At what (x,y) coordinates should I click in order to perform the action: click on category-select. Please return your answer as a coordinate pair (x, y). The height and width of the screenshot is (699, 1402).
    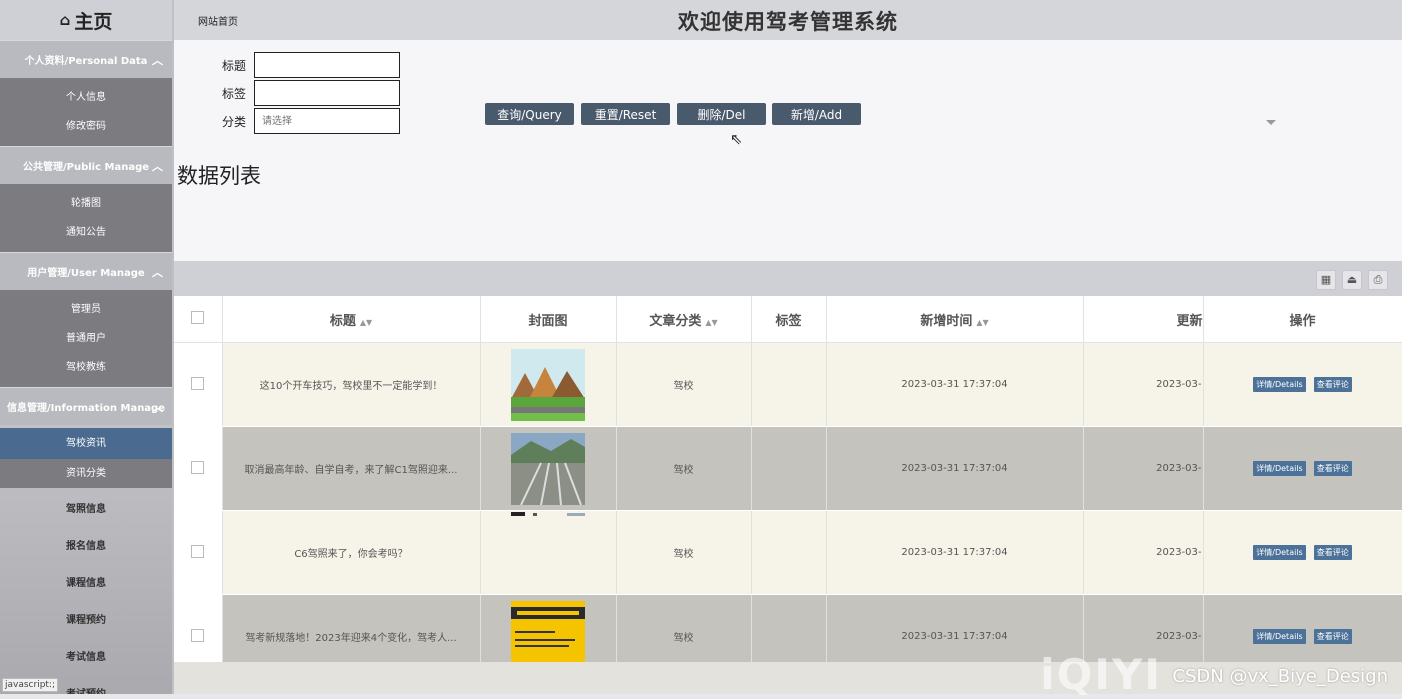
    Looking at the image, I should click on (327, 121).